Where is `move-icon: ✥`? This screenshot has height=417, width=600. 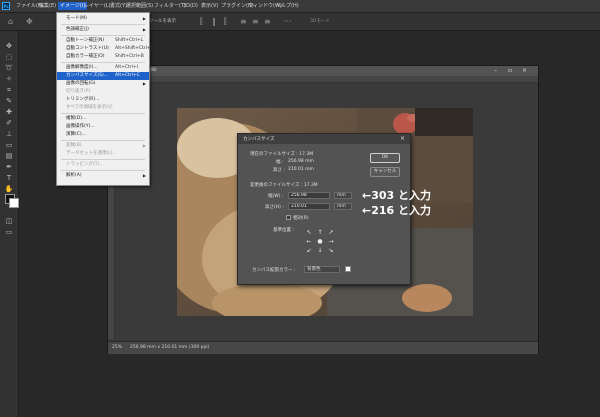
move-icon: ✥ is located at coordinates (29, 21).